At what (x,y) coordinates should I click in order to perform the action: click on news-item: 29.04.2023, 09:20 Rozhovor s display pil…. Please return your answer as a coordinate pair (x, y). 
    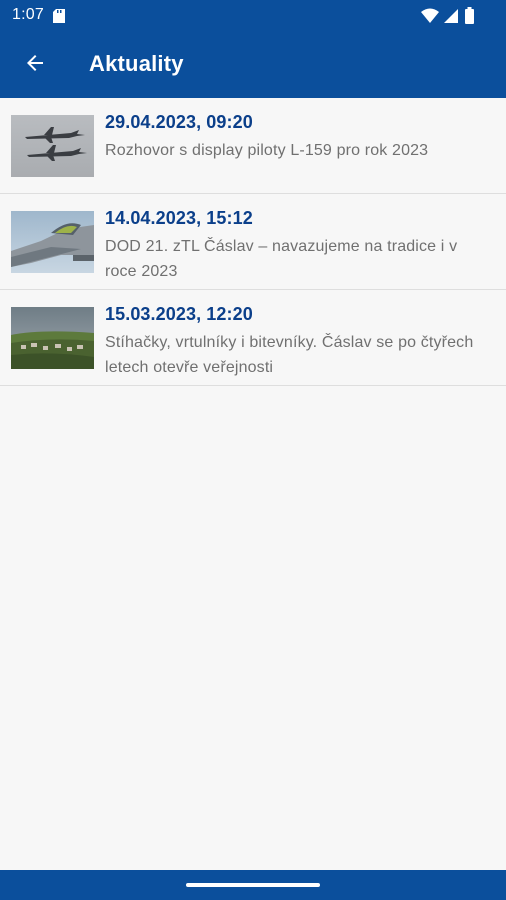
    Looking at the image, I should click on (253, 146).